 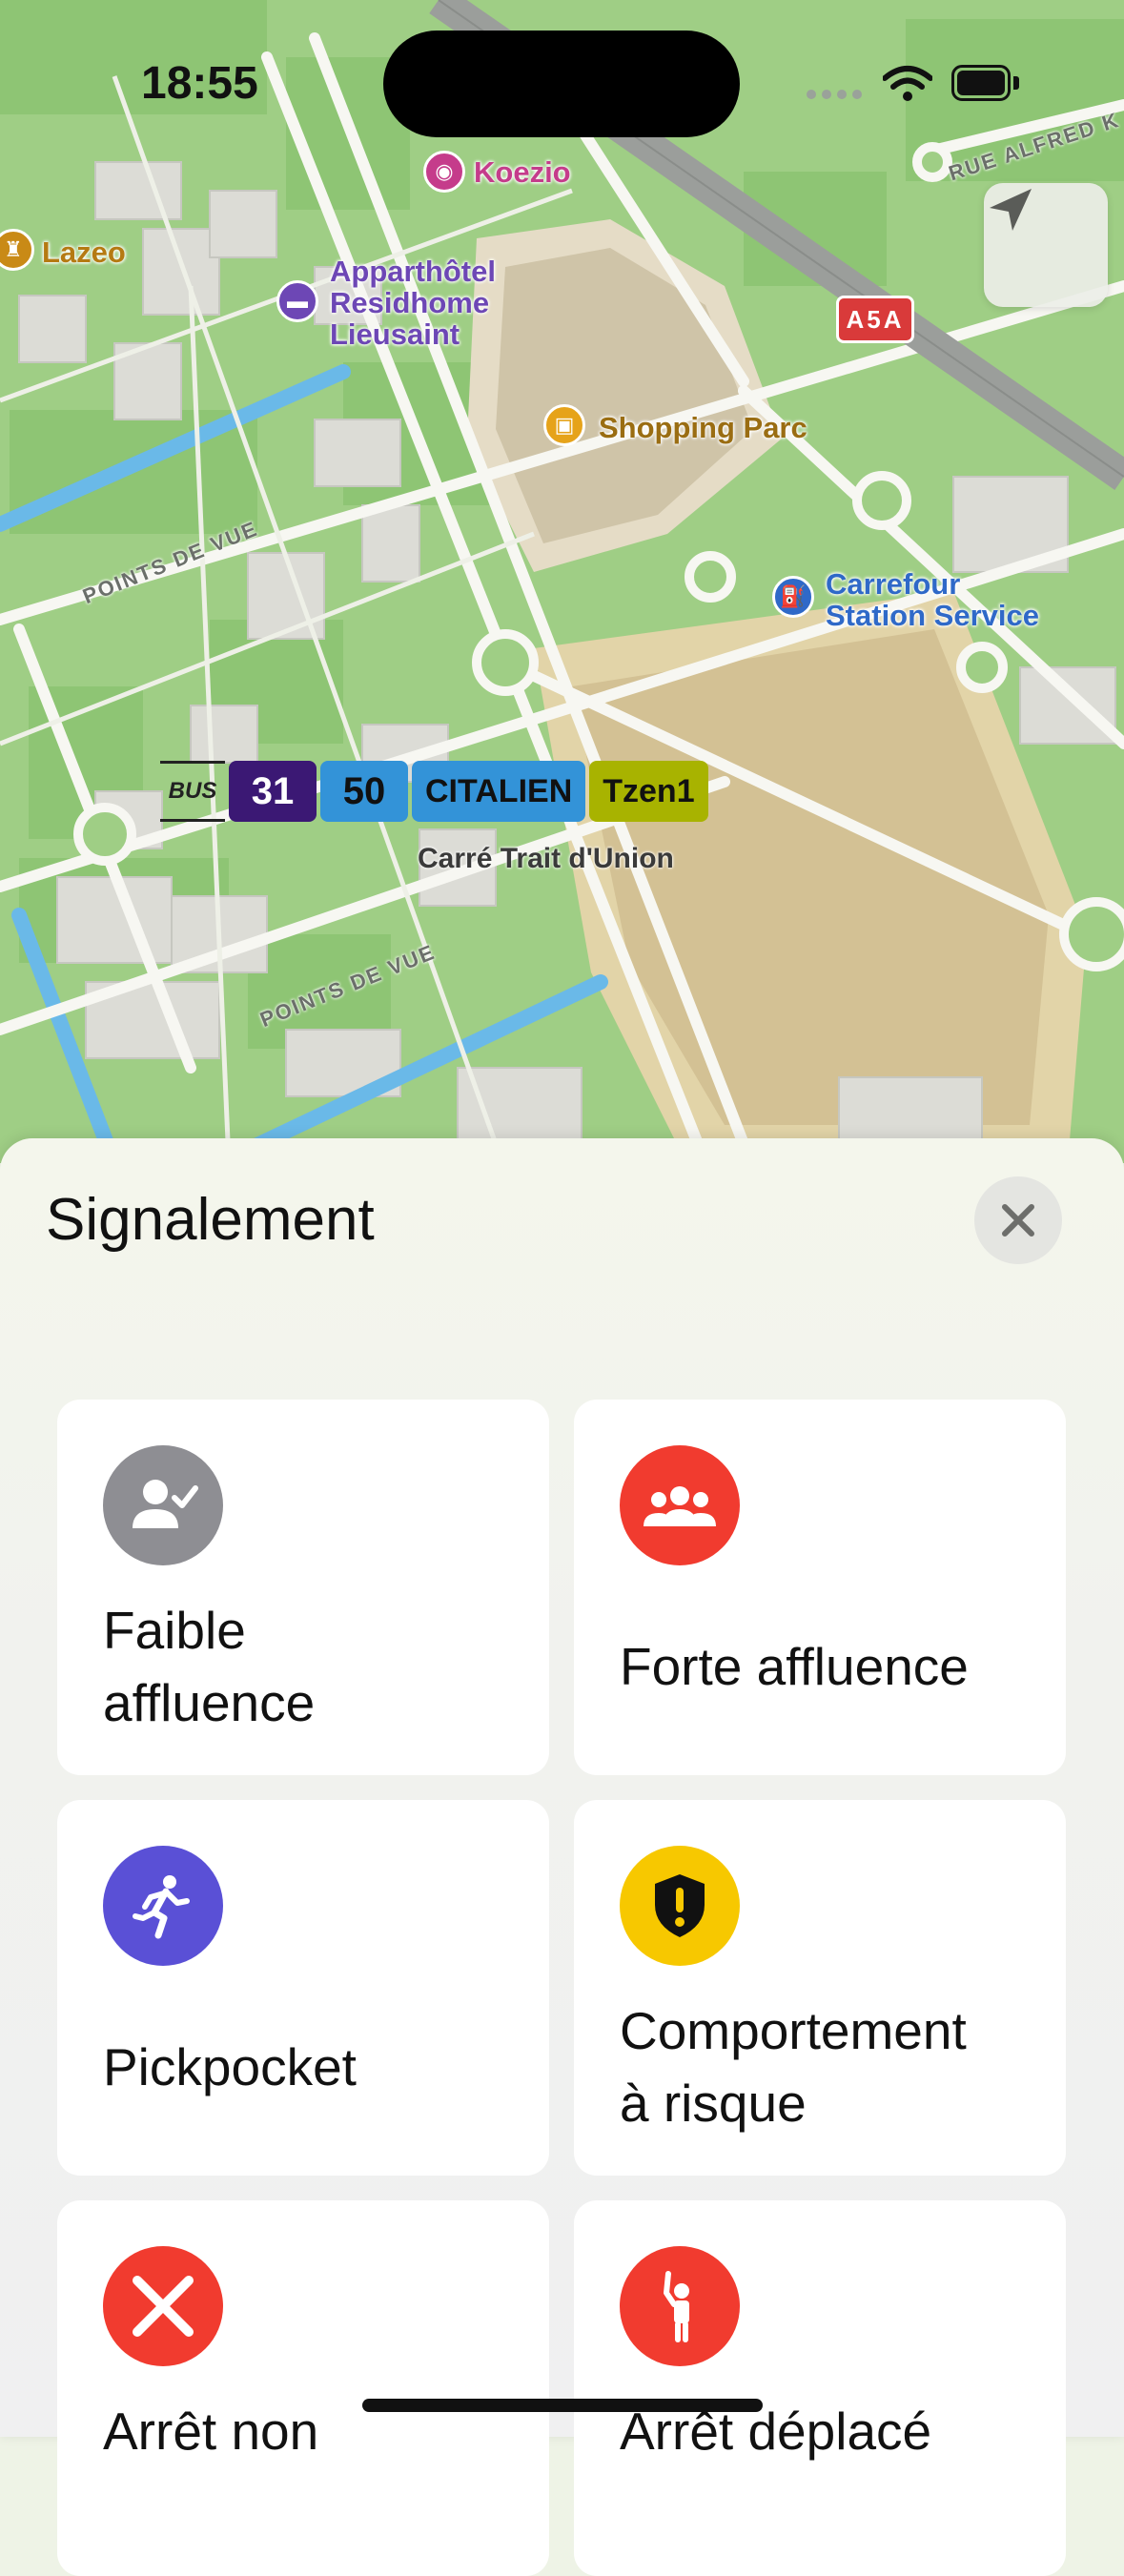 What do you see at coordinates (680, 1505) in the screenshot?
I see `group-icon` at bounding box center [680, 1505].